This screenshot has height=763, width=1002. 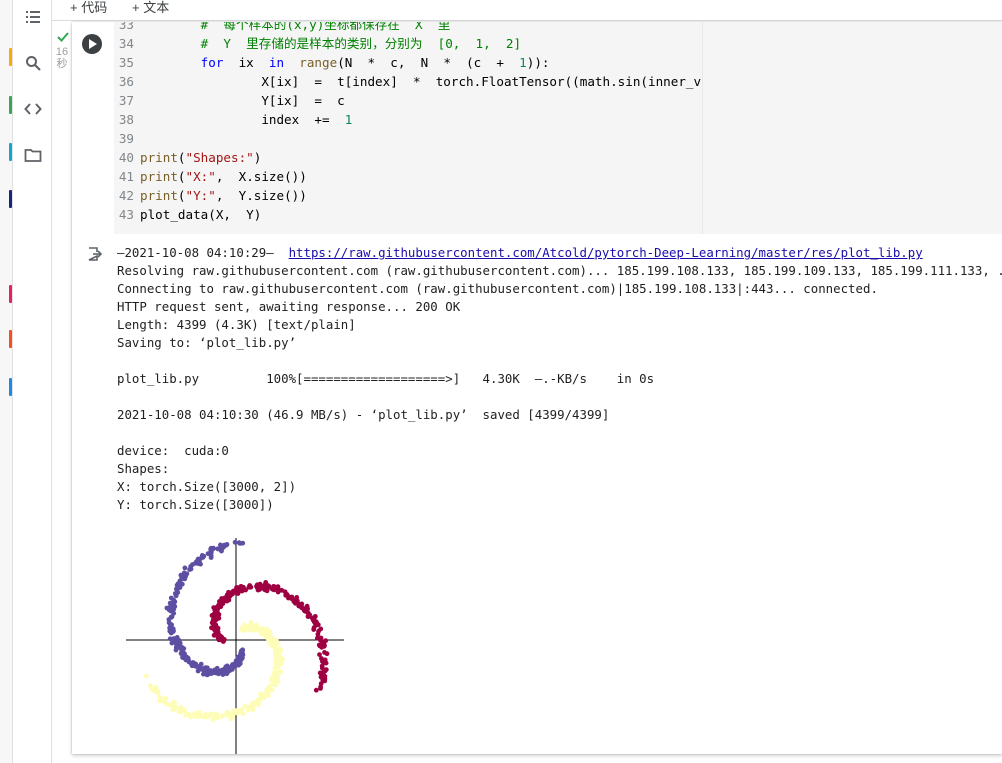 What do you see at coordinates (236, 324) in the screenshot?
I see `output-line: Length: 4399 (4.3K) [text/plain]` at bounding box center [236, 324].